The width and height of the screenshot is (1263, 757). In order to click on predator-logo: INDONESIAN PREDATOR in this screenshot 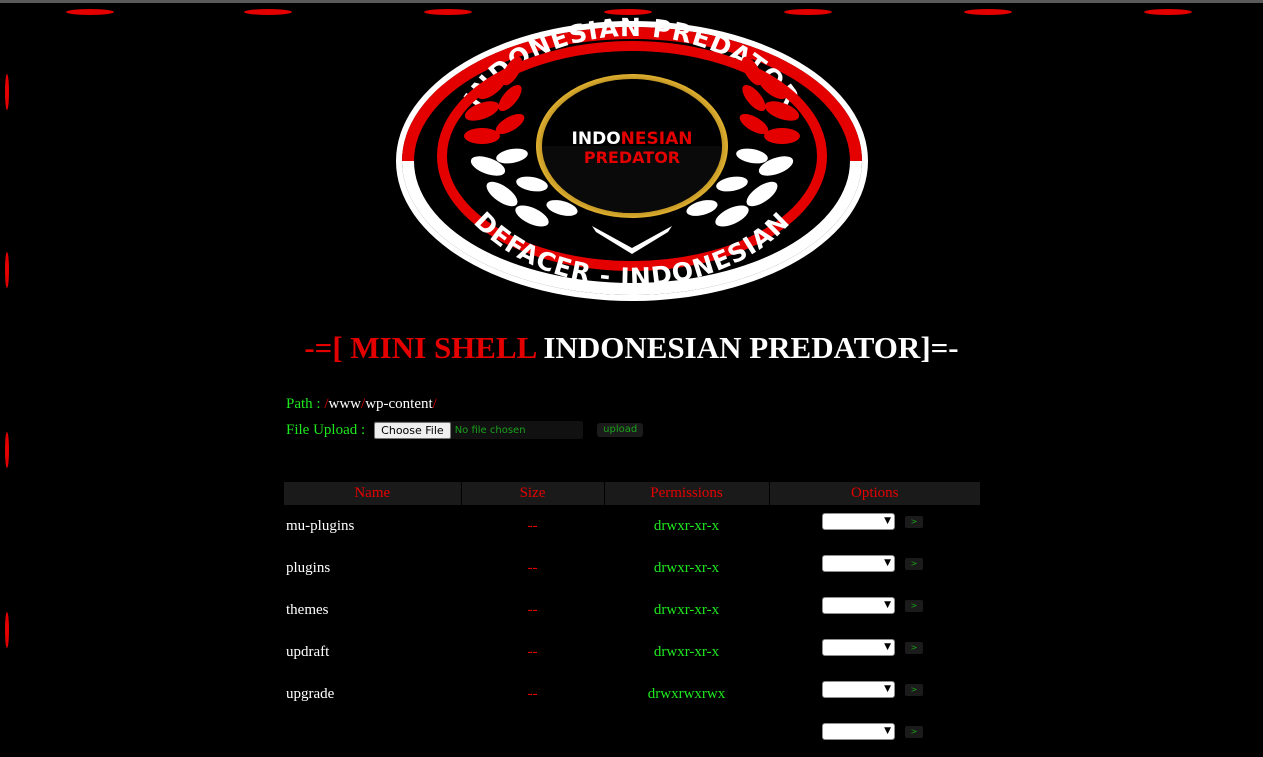, I will do `click(632, 159)`.